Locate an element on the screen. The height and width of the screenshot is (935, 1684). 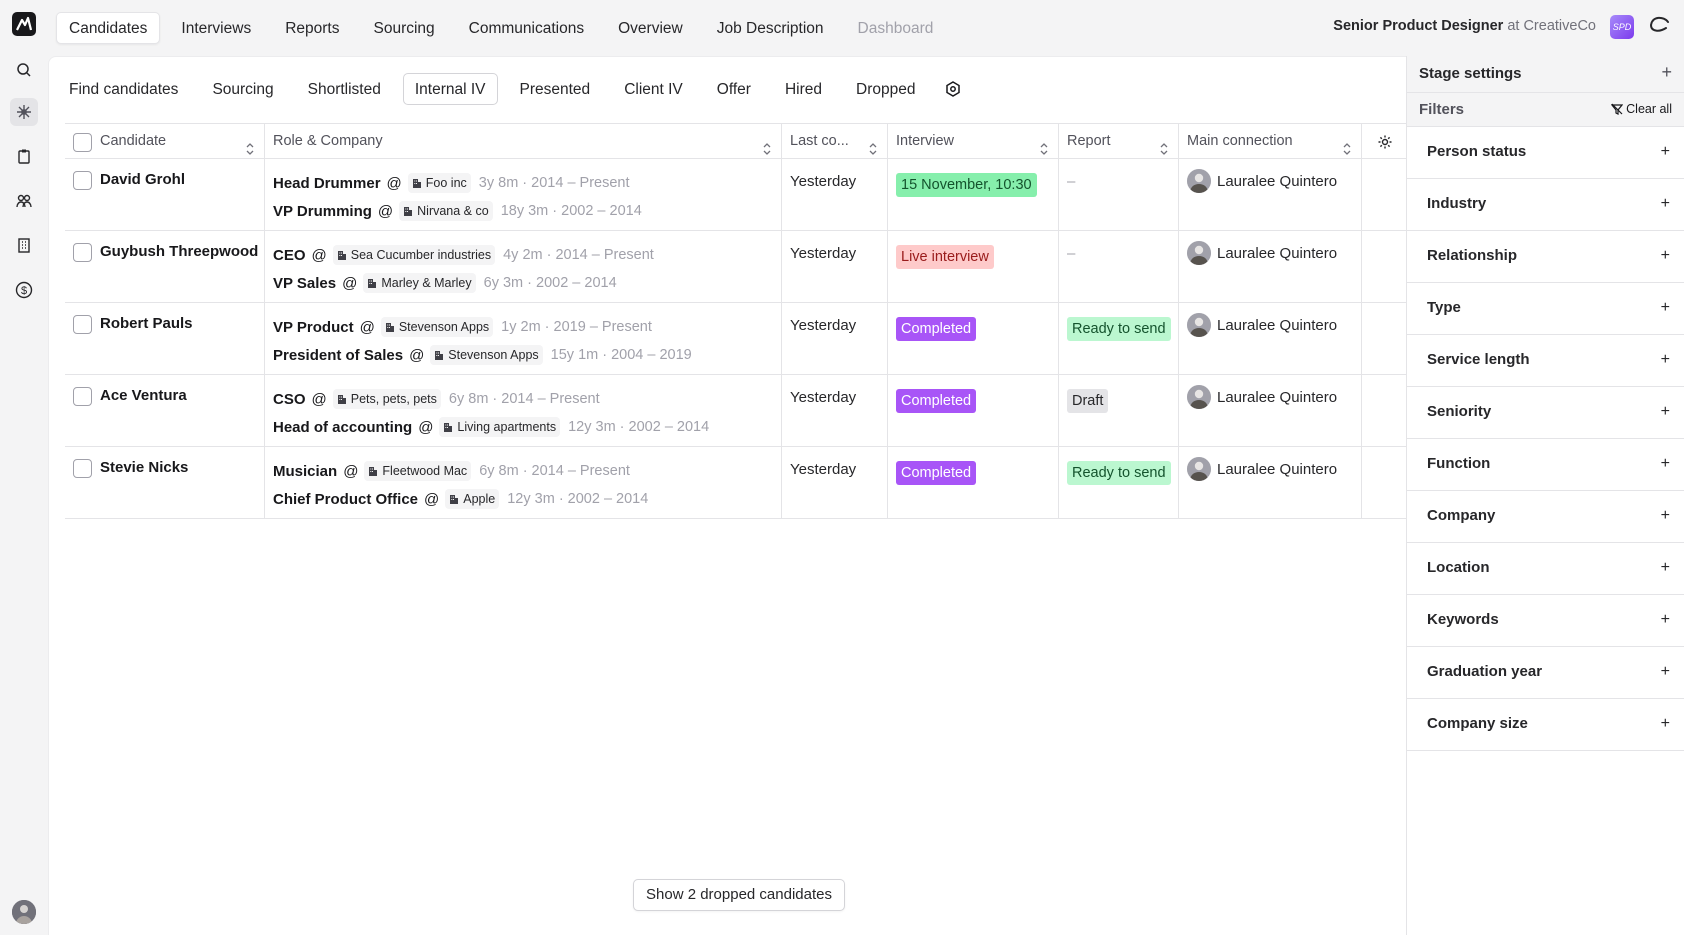
nav-sourcing: Sourcing is located at coordinates (403, 28).